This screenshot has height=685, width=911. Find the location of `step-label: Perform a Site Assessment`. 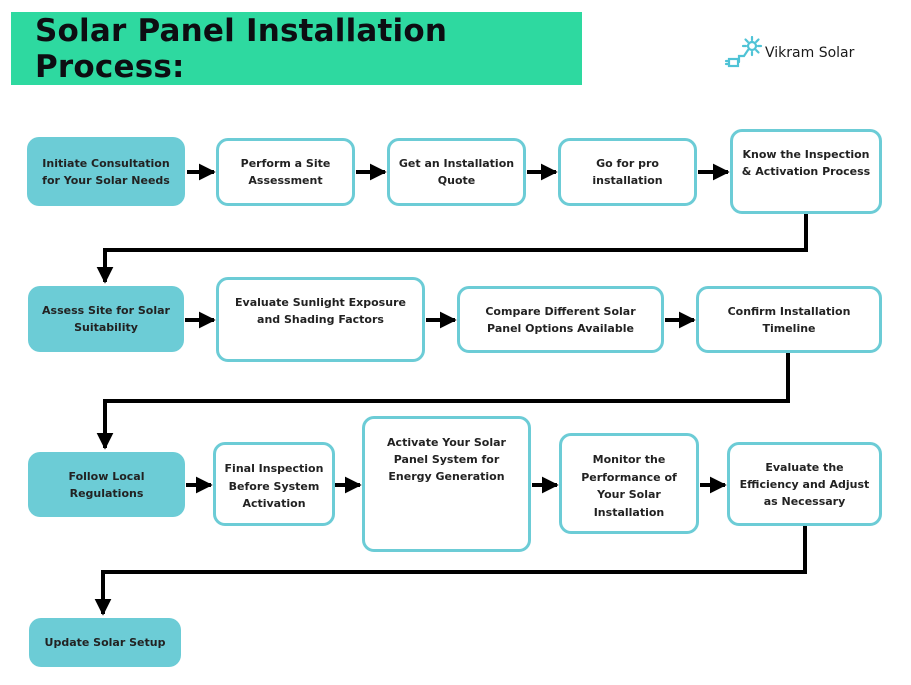

step-label: Perform a Site Assessment is located at coordinates (285, 172).